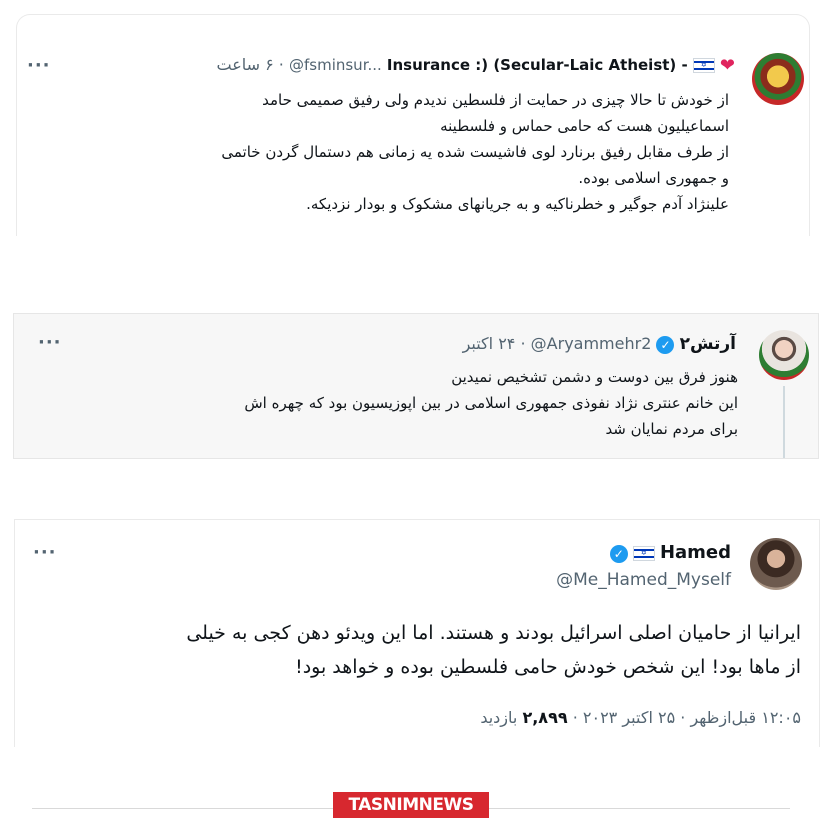 The width and height of the screenshot is (821, 821). What do you see at coordinates (45, 552) in the screenshot?
I see `tweet-3-more-icon: ···` at bounding box center [45, 552].